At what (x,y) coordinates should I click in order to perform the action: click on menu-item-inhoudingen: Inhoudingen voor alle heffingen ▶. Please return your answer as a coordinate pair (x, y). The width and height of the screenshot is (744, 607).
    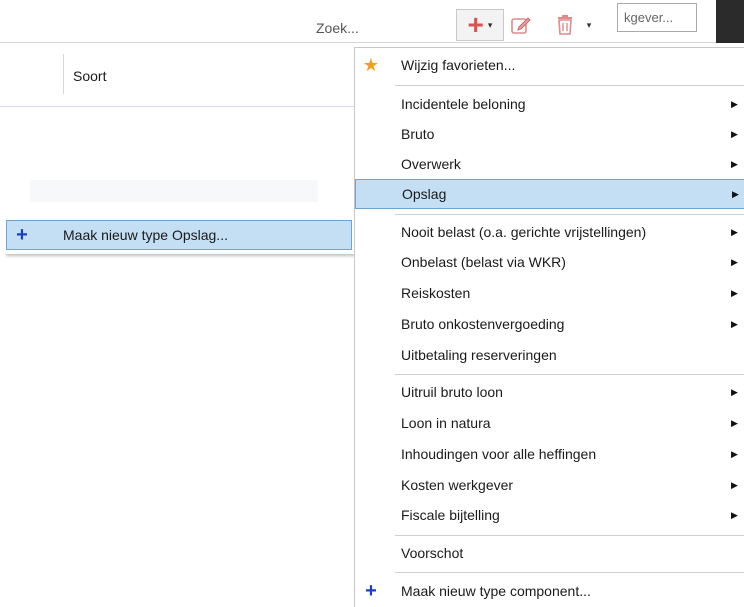
    Looking at the image, I should click on (549, 454).